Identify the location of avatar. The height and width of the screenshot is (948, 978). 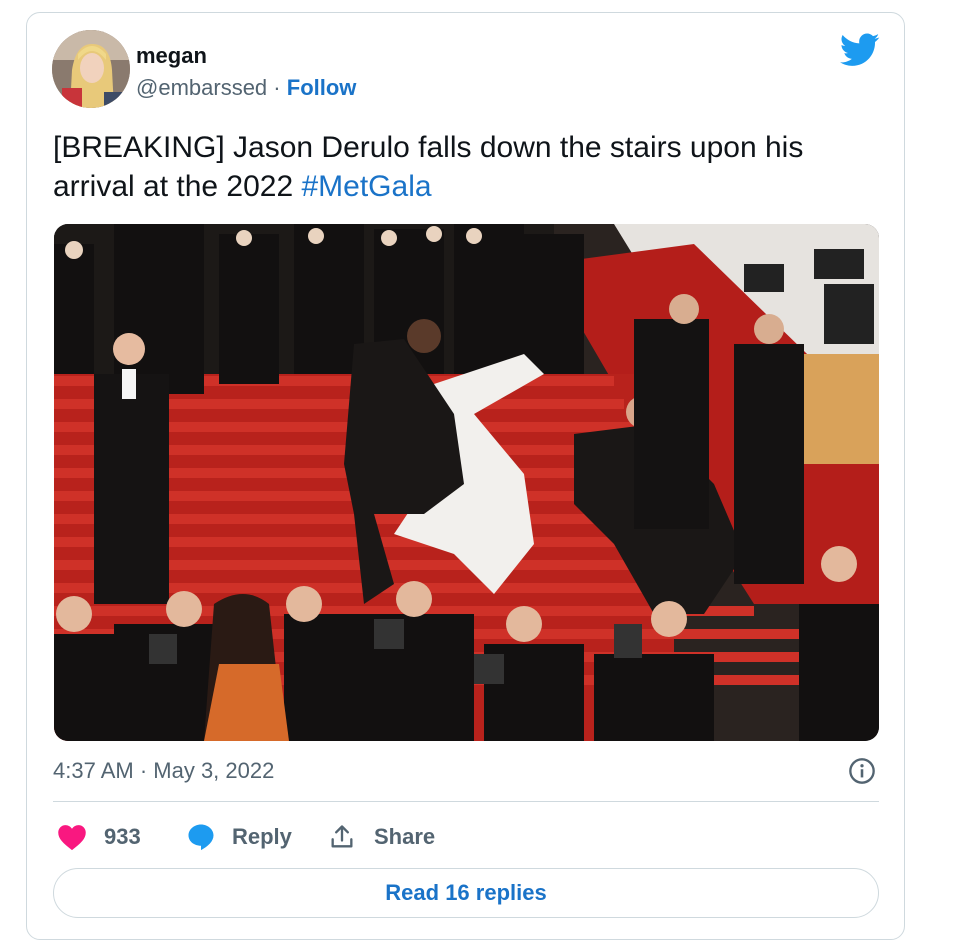
(91, 69).